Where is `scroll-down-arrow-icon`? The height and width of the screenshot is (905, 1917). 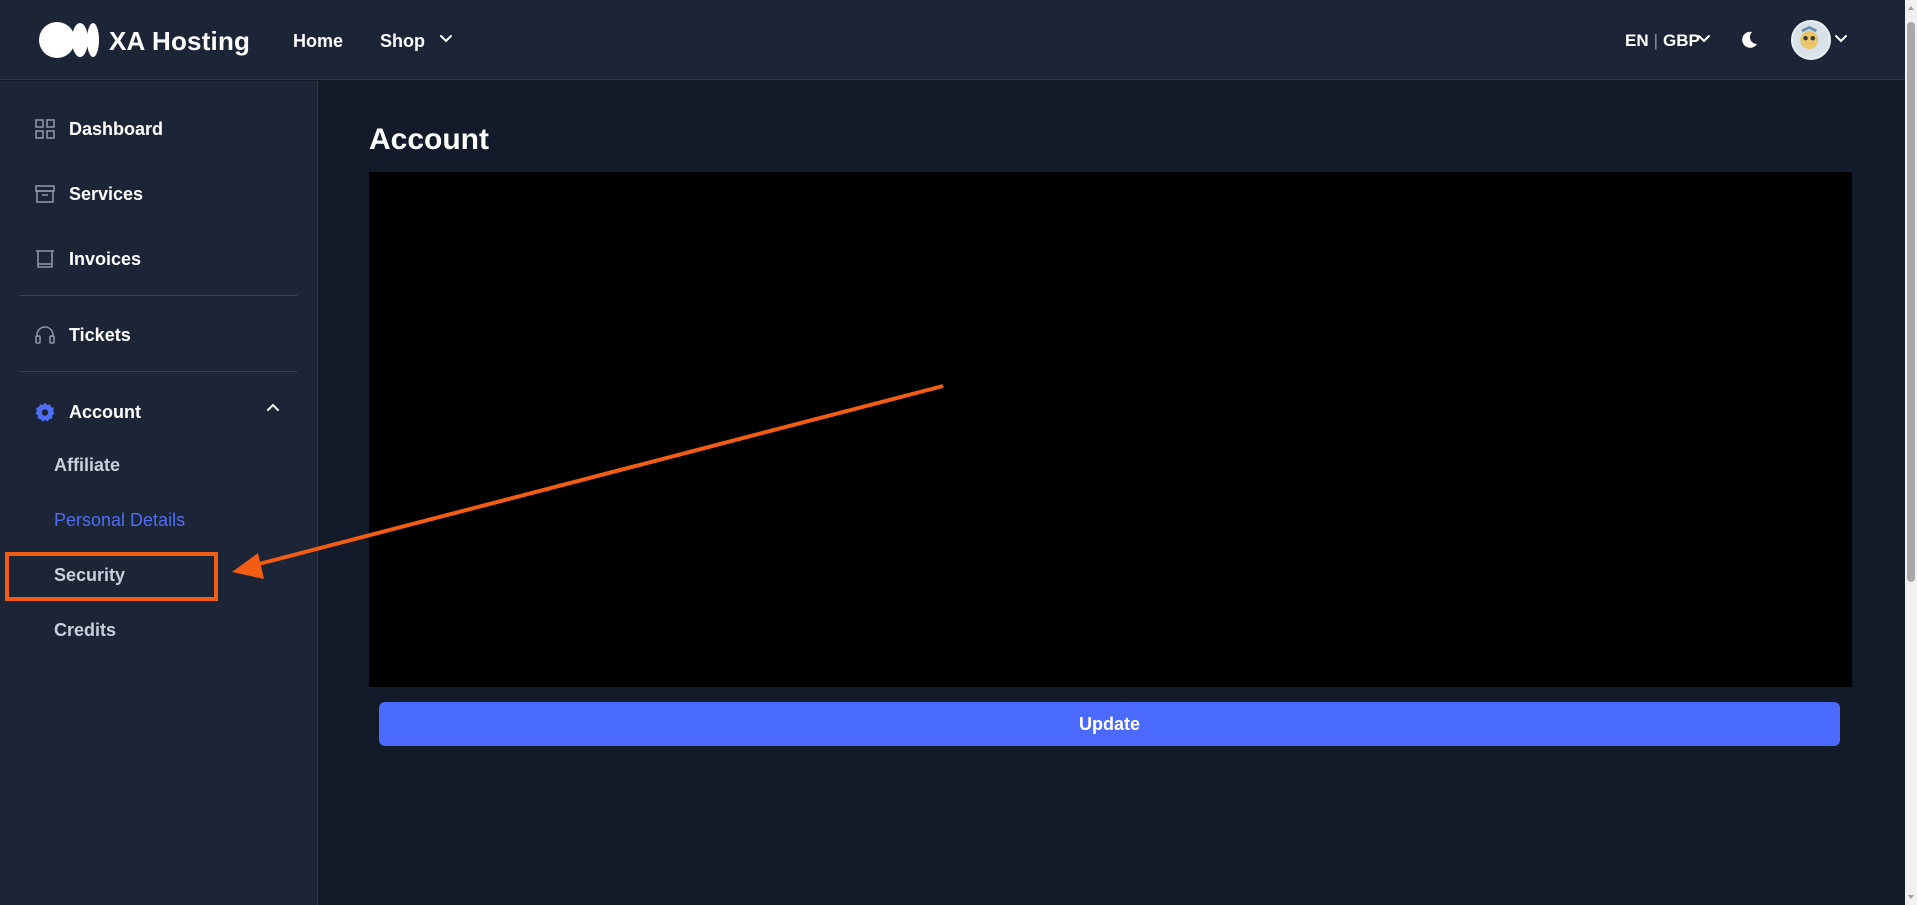
scroll-down-arrow-icon is located at coordinates (1911, 897).